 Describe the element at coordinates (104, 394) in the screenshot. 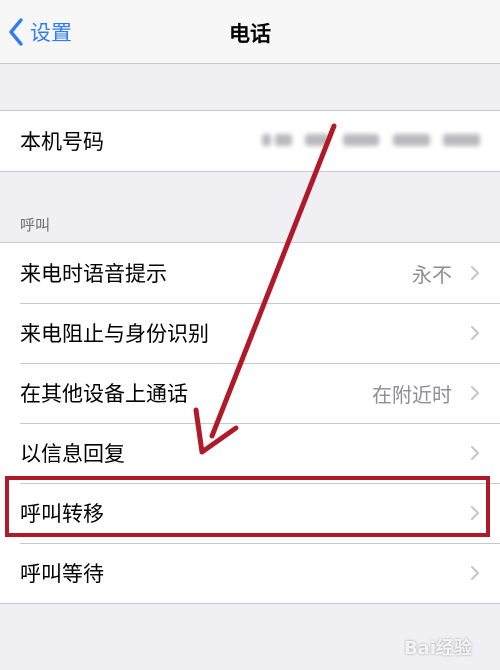

I see `calls-other-devices-label: 在其他设备上通话` at that location.